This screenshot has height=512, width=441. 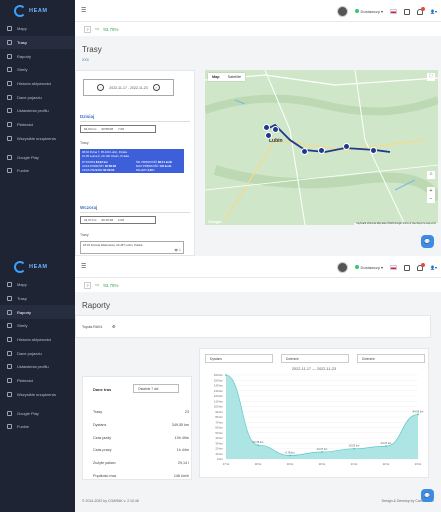 I want to click on y-tick-label: 110 km, so click(x=219, y=401).